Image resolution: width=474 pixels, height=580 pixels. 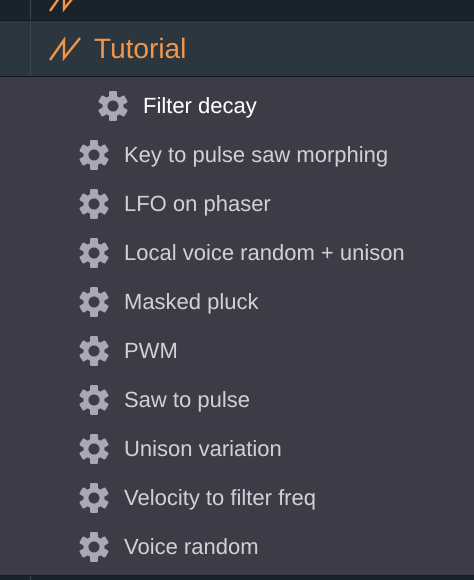 What do you see at coordinates (237, 203) in the screenshot?
I see `preset-item: LFO on phaser` at bounding box center [237, 203].